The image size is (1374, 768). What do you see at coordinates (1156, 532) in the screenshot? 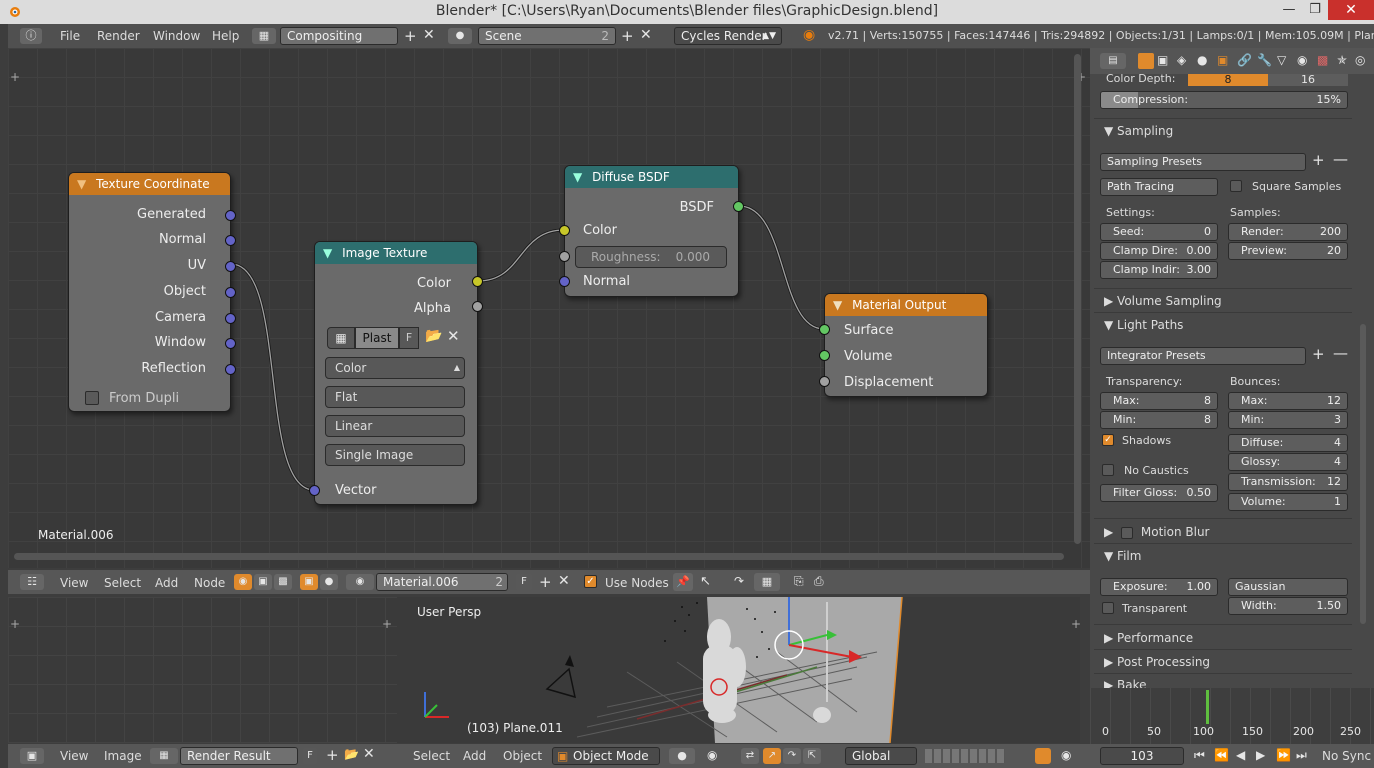
I see `motion-blur-section-header: ▶ Motion Blur` at bounding box center [1156, 532].